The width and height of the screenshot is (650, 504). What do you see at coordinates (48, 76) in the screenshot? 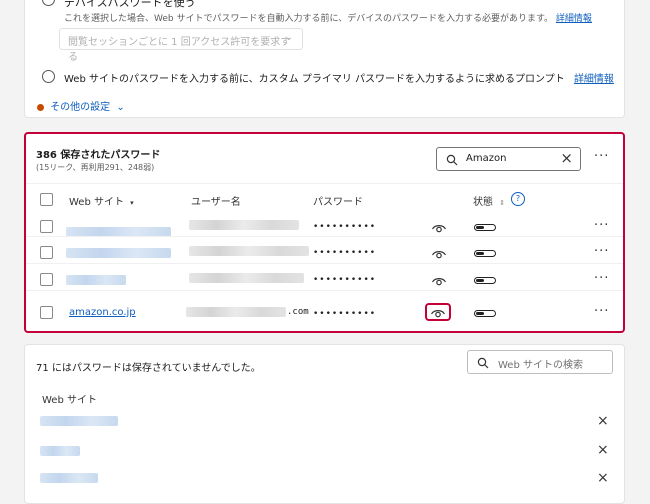
I see `custom-password-radio` at bounding box center [48, 76].